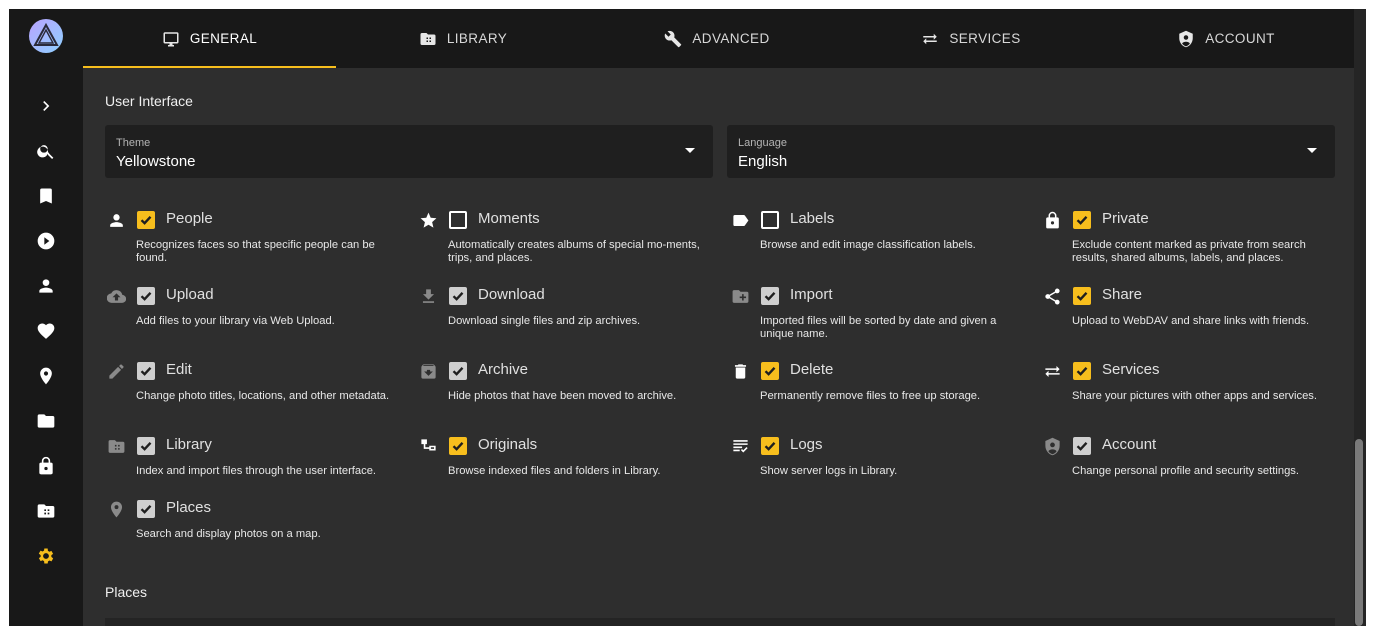  Describe the element at coordinates (179, 369) in the screenshot. I see `feature-name: Edit` at that location.